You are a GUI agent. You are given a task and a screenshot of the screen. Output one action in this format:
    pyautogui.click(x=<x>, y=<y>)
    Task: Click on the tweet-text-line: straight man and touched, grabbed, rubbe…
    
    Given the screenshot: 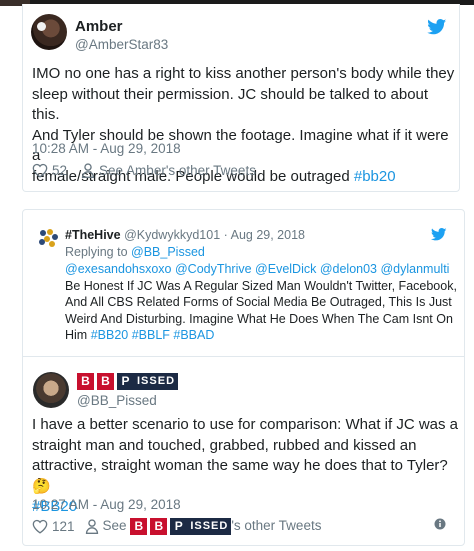 What is the action you would take?
    pyautogui.click(x=224, y=445)
    